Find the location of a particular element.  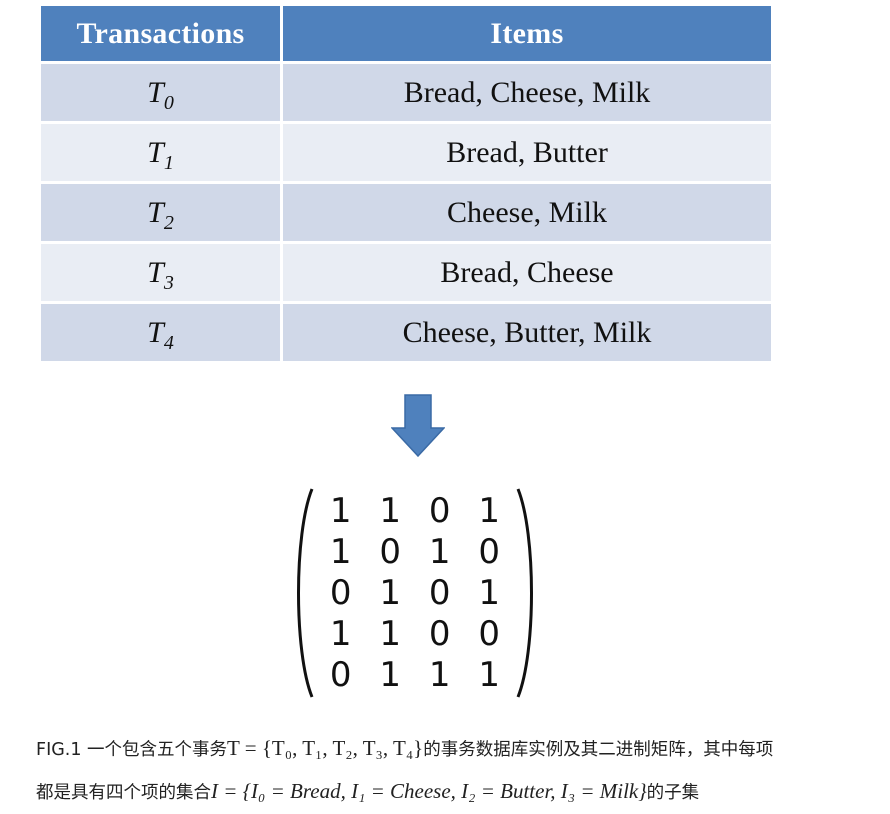

table-row: T3 Bread, Cheese is located at coordinates (406, 274).